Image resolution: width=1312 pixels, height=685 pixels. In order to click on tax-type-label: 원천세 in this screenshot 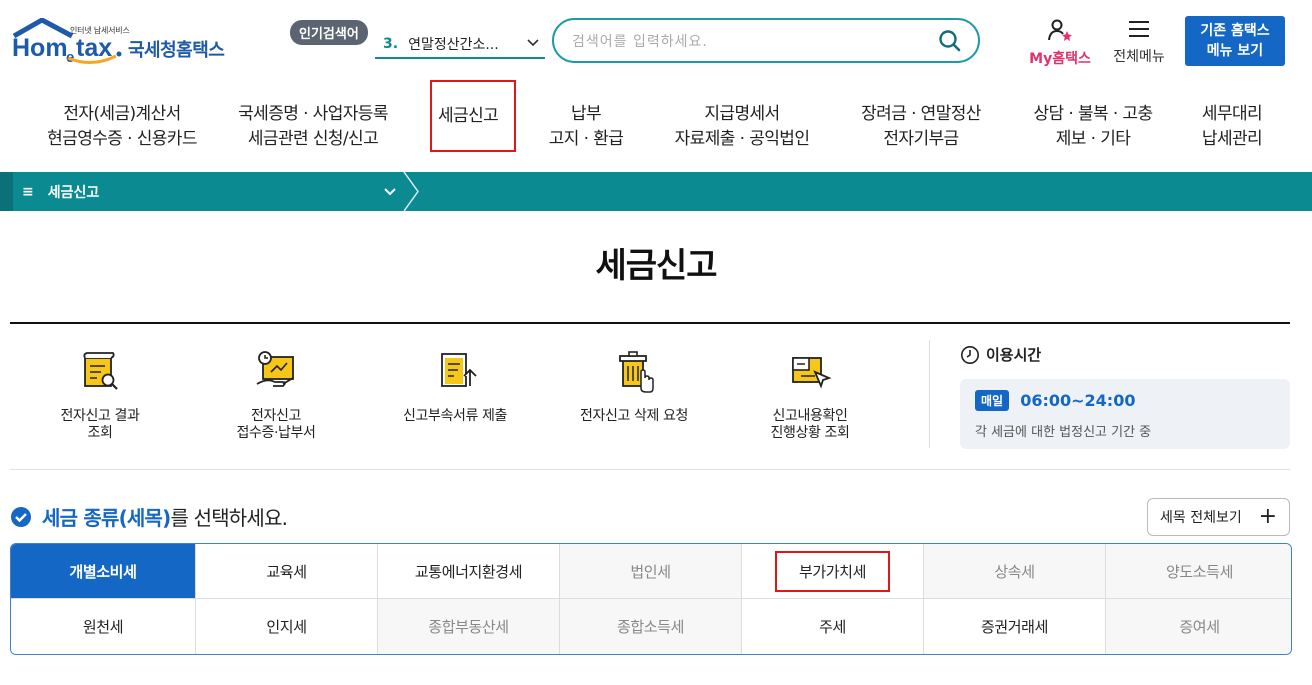, I will do `click(103, 627)`.